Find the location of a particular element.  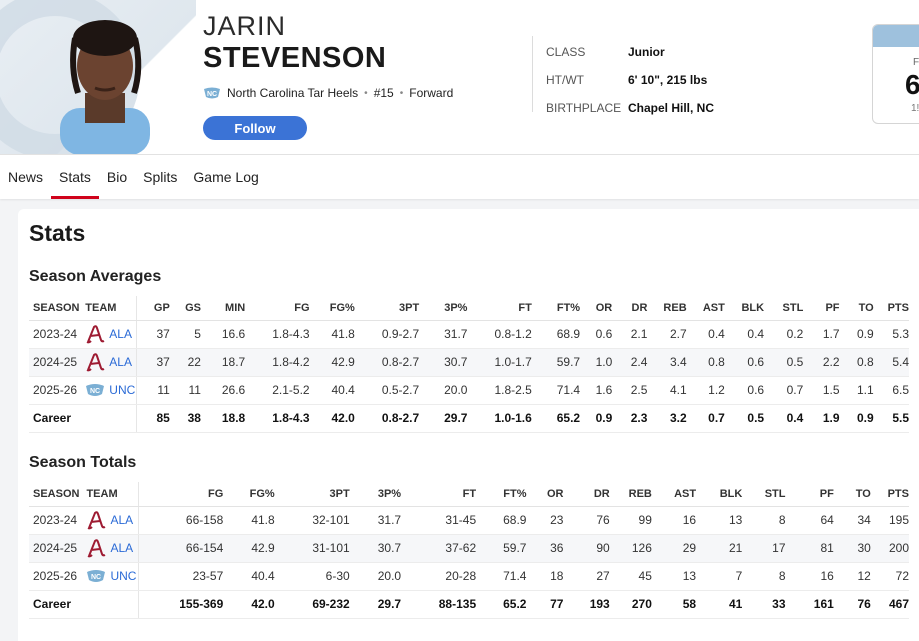

player-team-link: North Carolina Tar Heels is located at coordinates (292, 93).